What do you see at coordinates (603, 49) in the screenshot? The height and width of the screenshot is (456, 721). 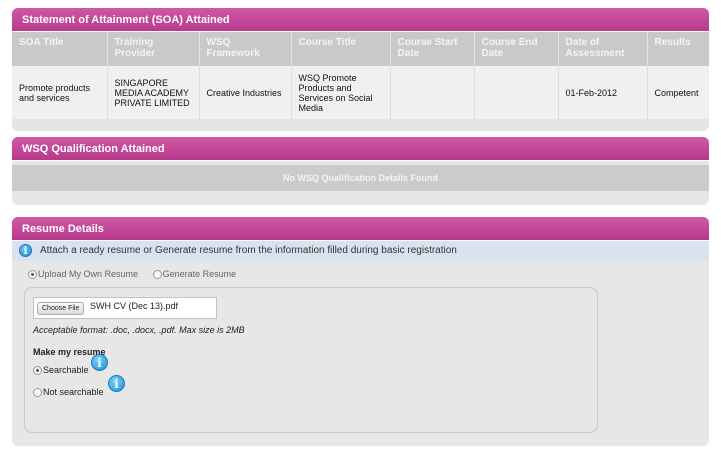 I see `column-header: Date of Assessment` at bounding box center [603, 49].